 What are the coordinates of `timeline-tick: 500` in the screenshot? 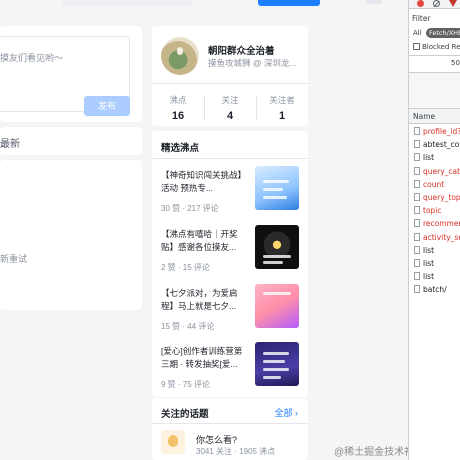 It's located at (455, 63).